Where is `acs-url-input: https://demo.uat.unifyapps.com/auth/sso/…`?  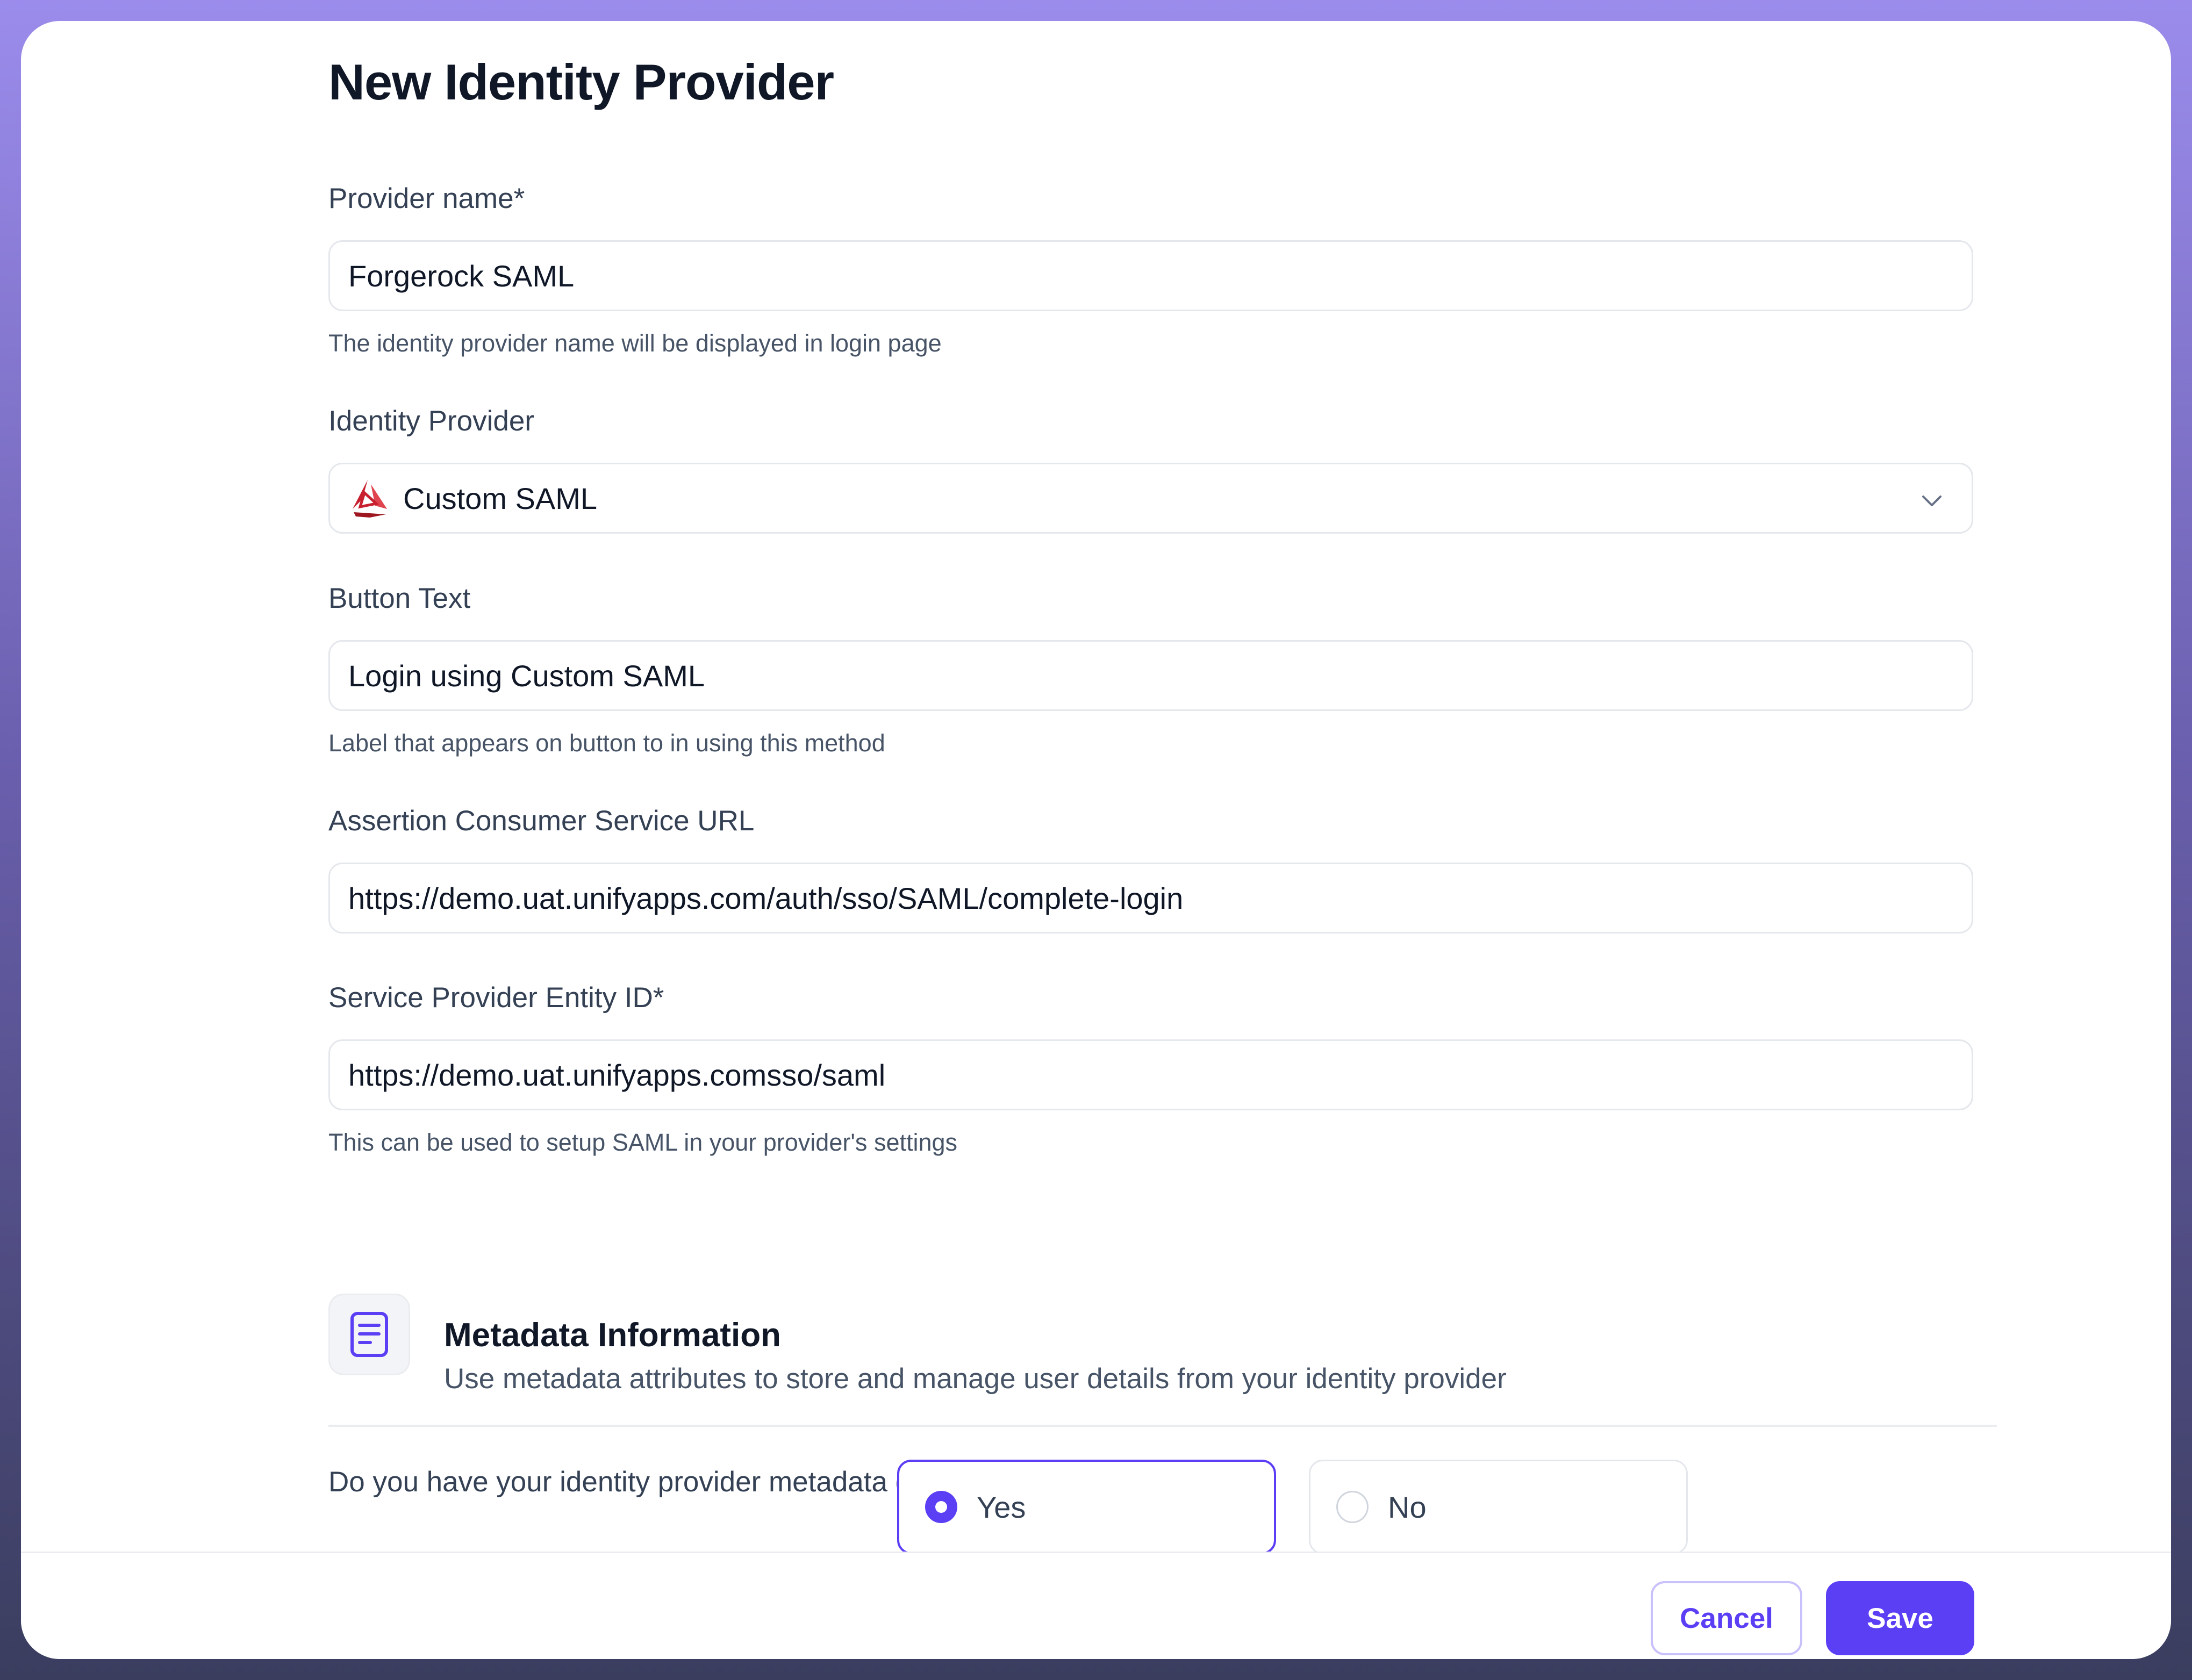 acs-url-input: https://demo.uat.unifyapps.com/auth/sso/… is located at coordinates (1150, 899).